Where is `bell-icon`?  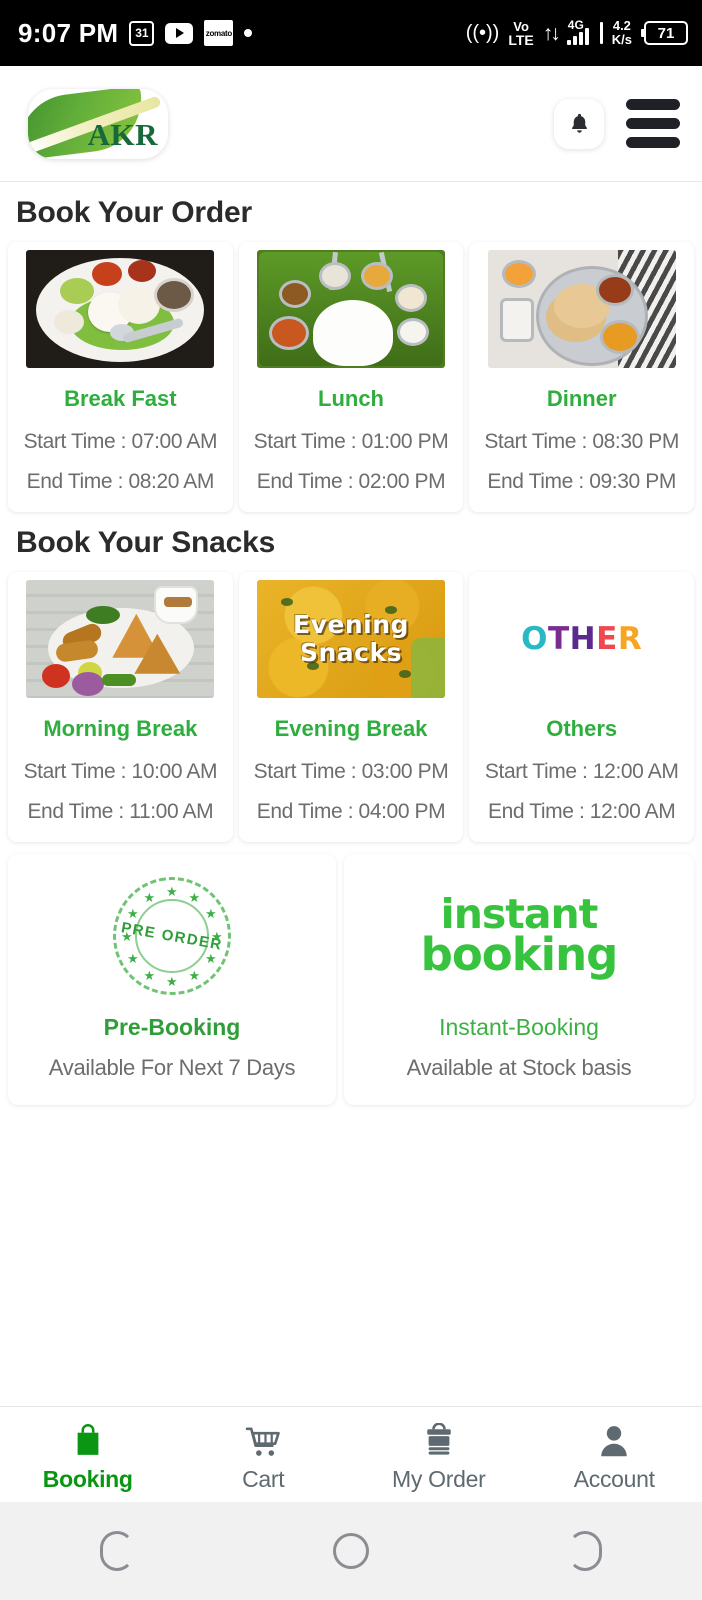
bell-icon is located at coordinates (579, 123).